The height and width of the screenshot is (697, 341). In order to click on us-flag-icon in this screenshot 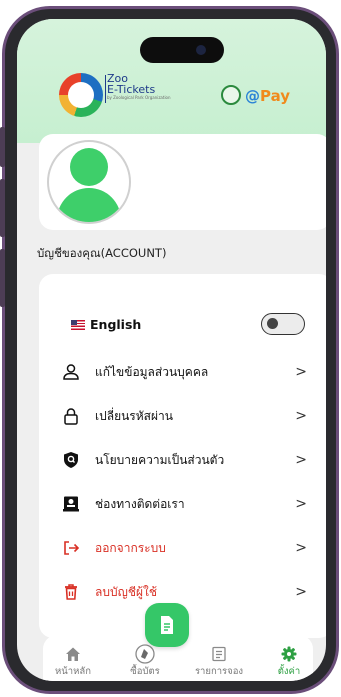, I will do `click(78, 324)`.